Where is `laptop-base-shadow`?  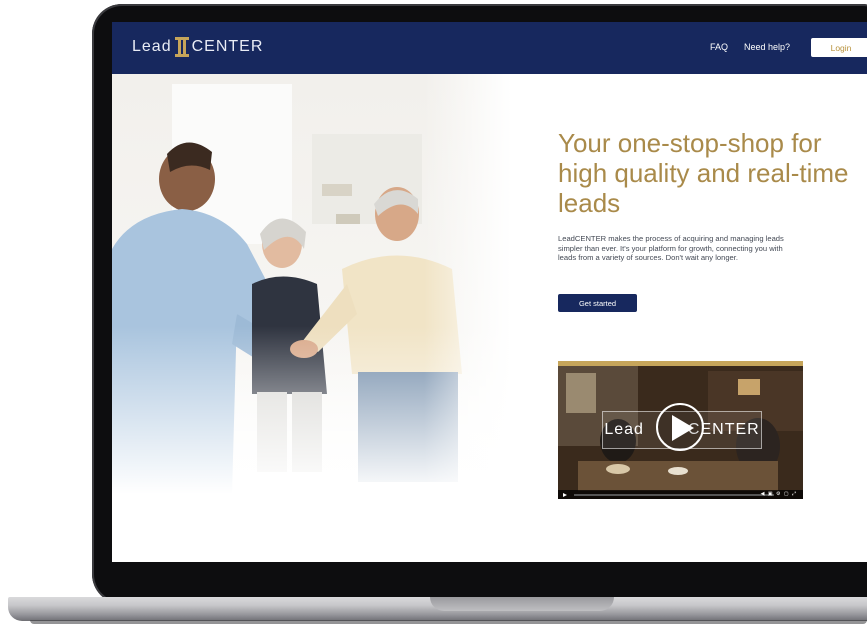 laptop-base-shadow is located at coordinates (448, 622).